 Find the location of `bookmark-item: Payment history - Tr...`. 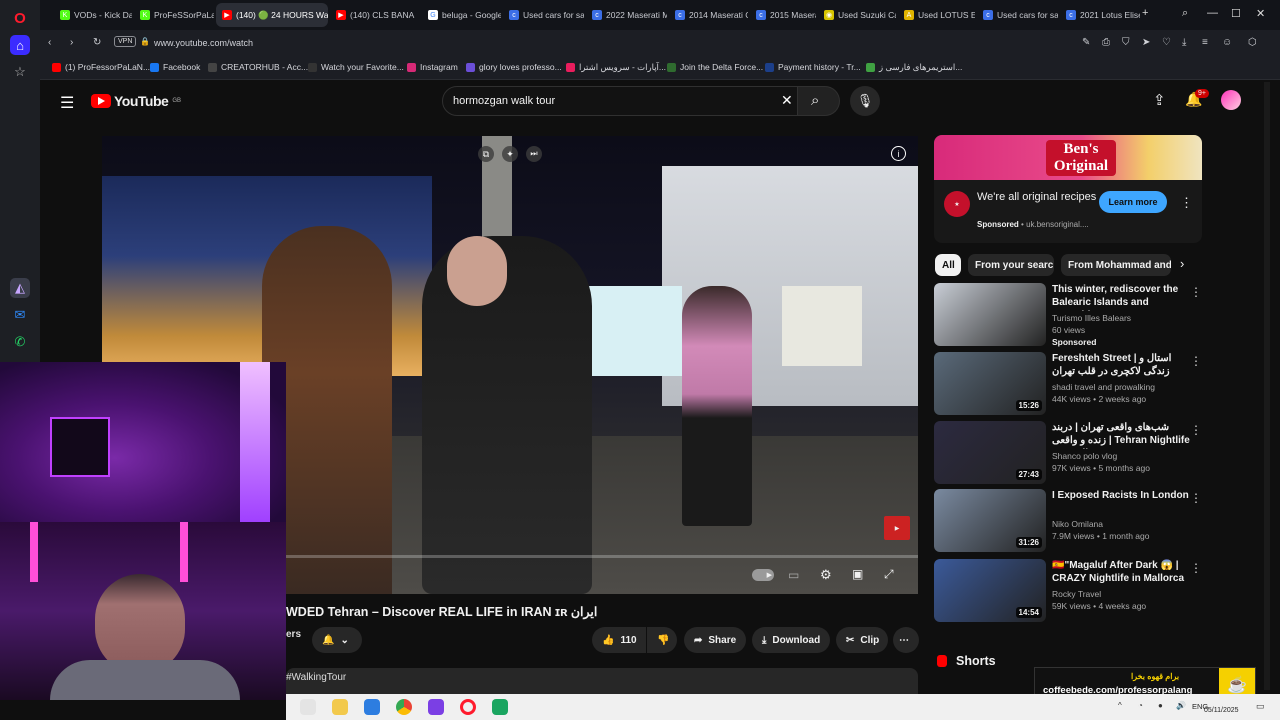

bookmark-item: Payment history - Tr... is located at coordinates (813, 67).